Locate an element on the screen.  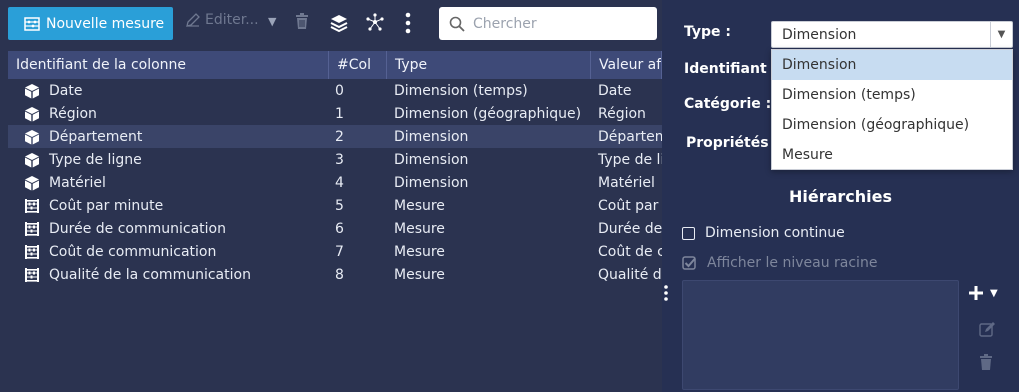
cell-col-number: 6 is located at coordinates (339, 228).